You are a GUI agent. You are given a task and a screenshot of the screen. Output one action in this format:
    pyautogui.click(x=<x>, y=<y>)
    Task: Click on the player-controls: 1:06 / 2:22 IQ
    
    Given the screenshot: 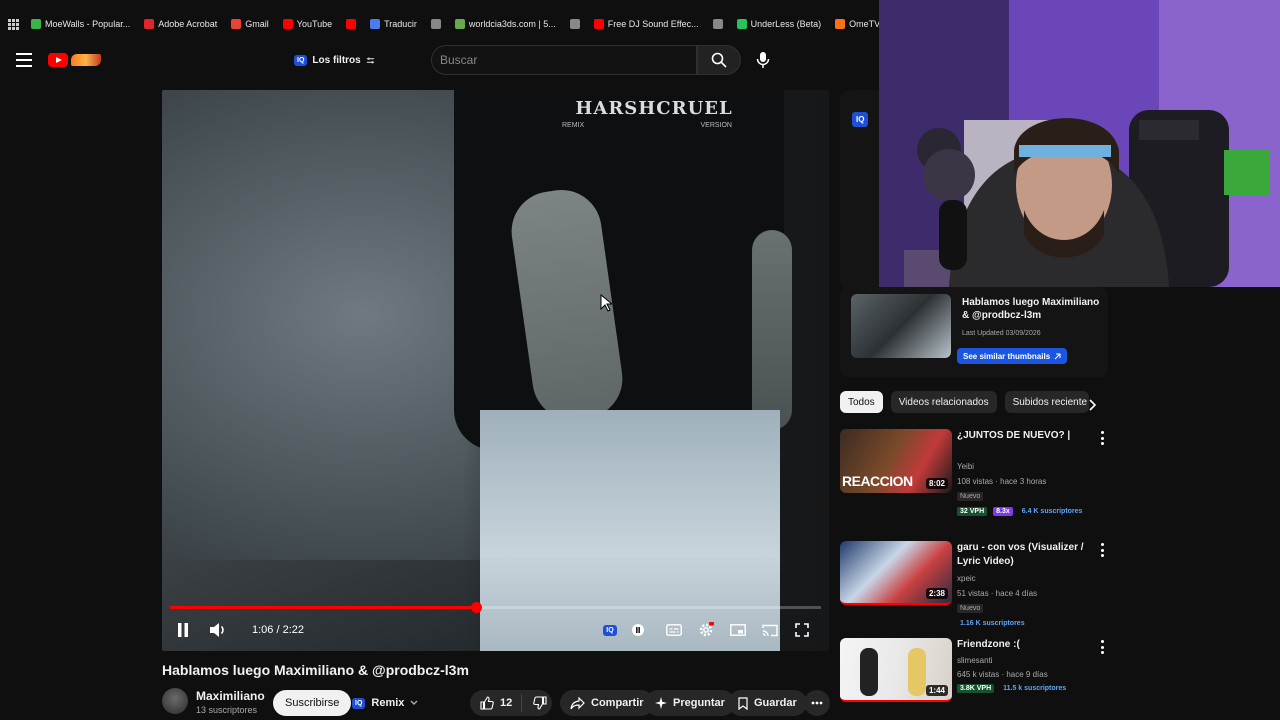 What is the action you would take?
    pyautogui.click(x=495, y=630)
    